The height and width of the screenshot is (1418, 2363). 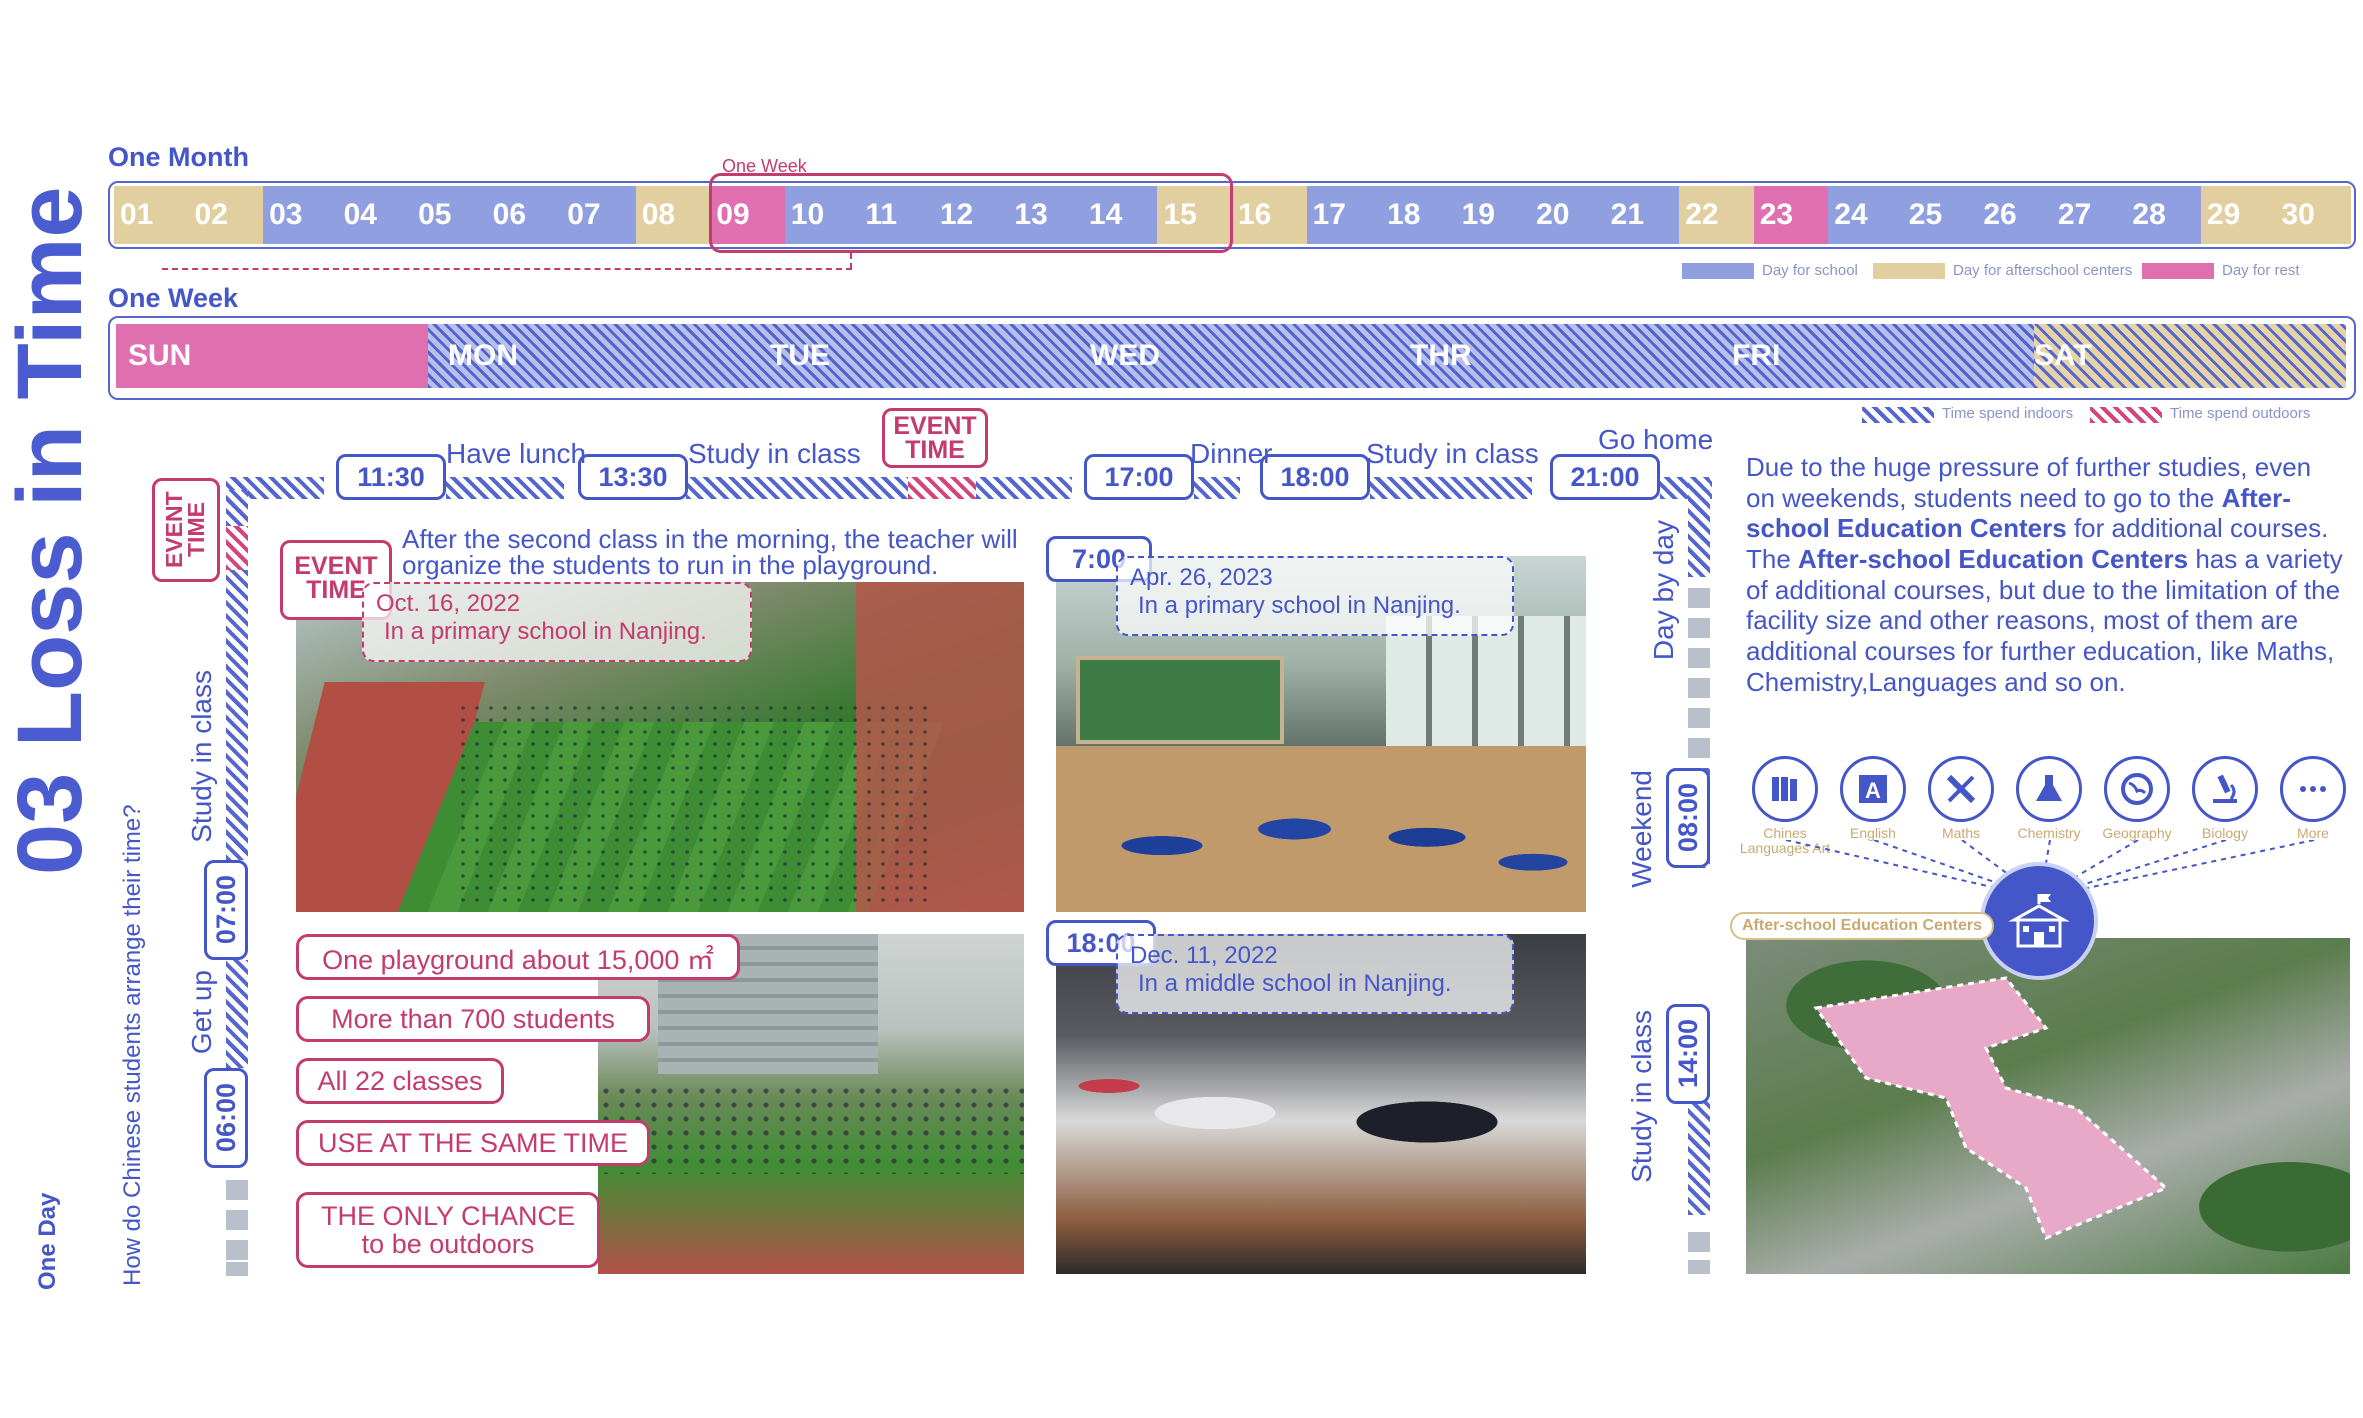 What do you see at coordinates (301, 215) in the screenshot?
I see `month-day-03: 03` at bounding box center [301, 215].